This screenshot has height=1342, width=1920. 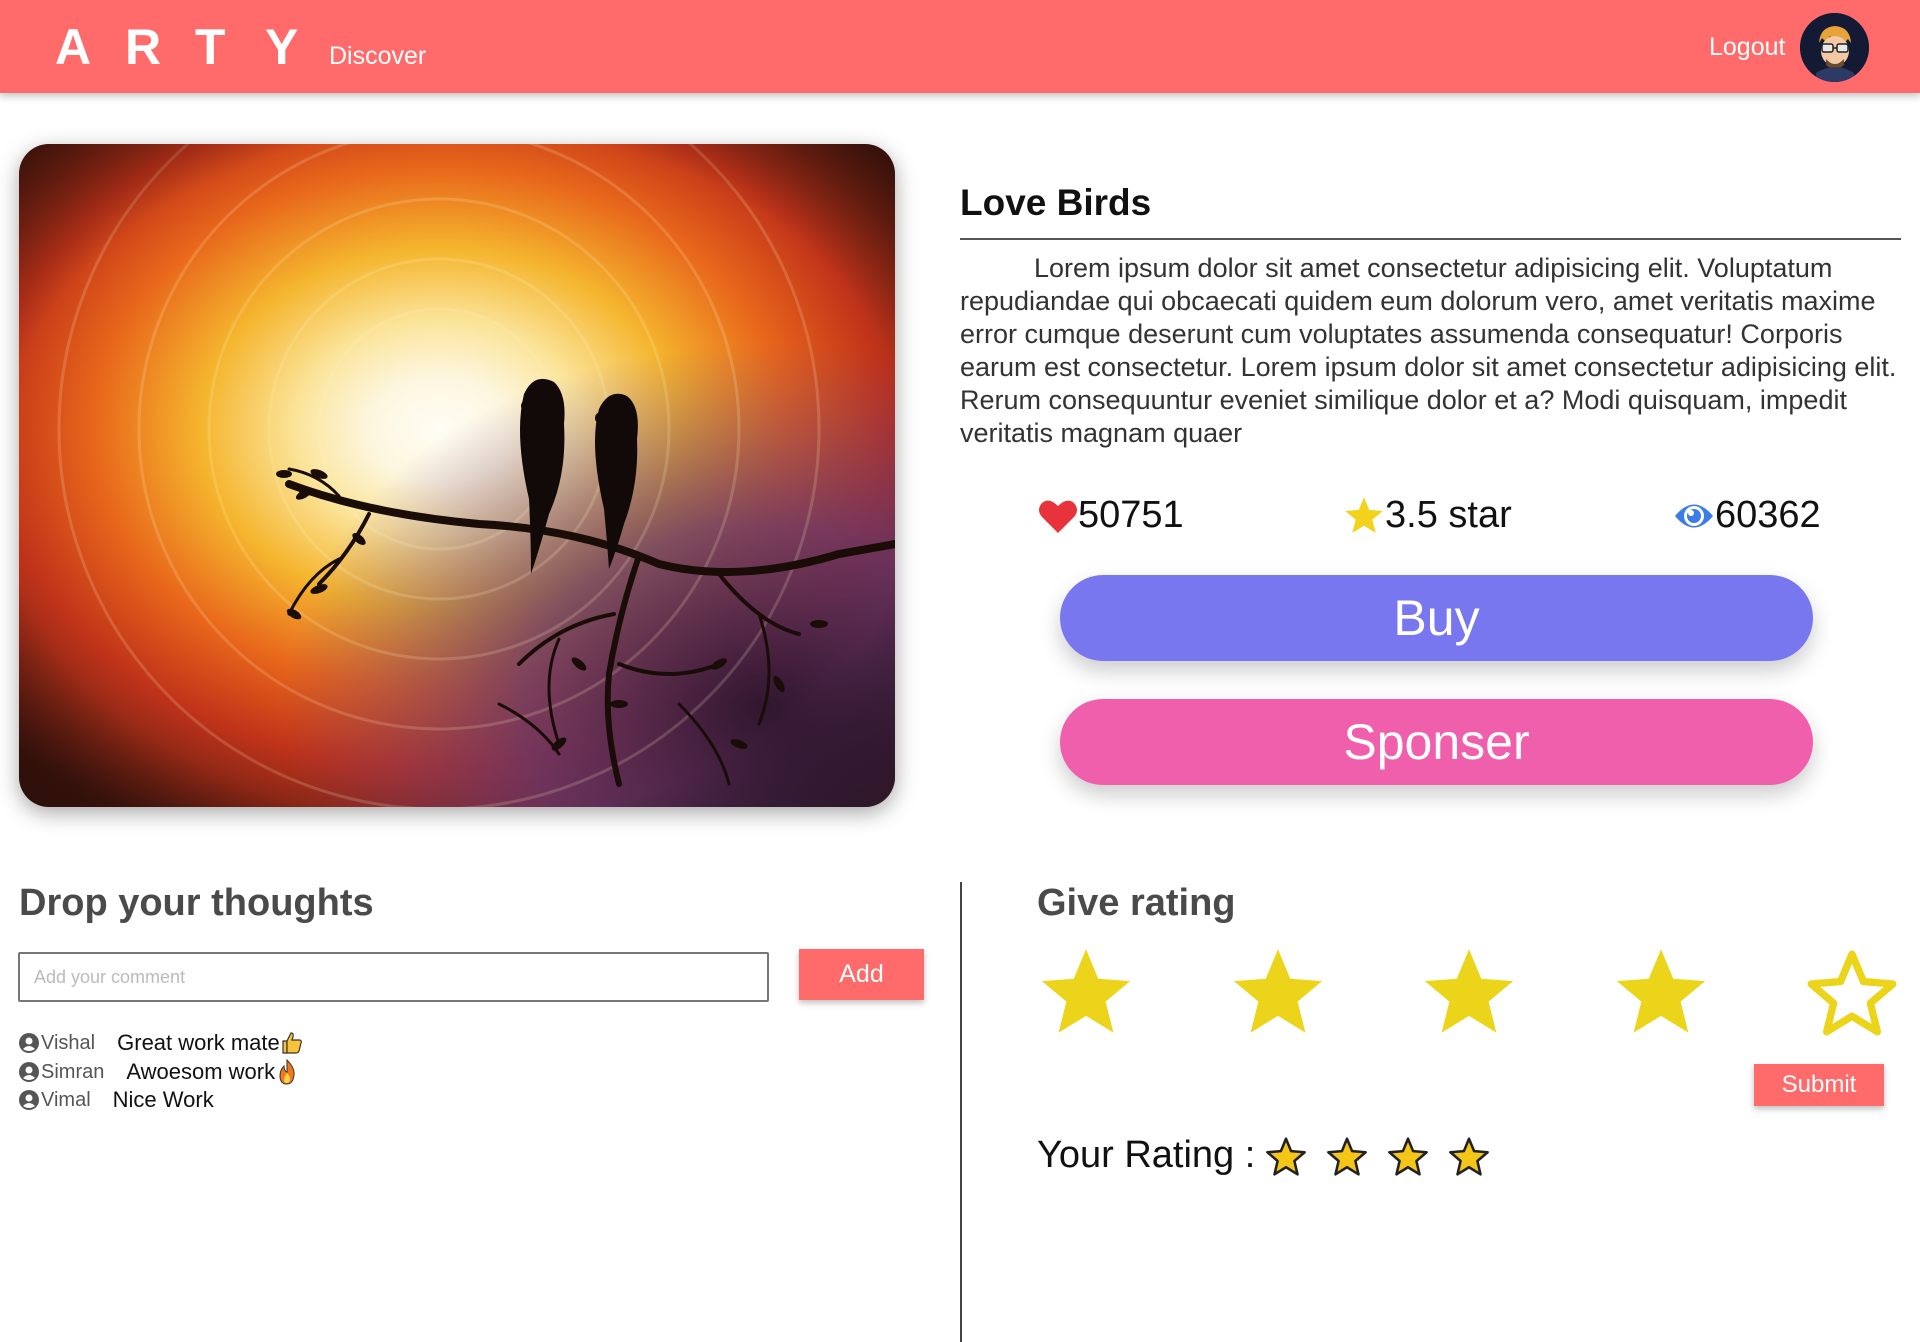 I want to click on rating-value: 3.5 star, so click(x=1448, y=515).